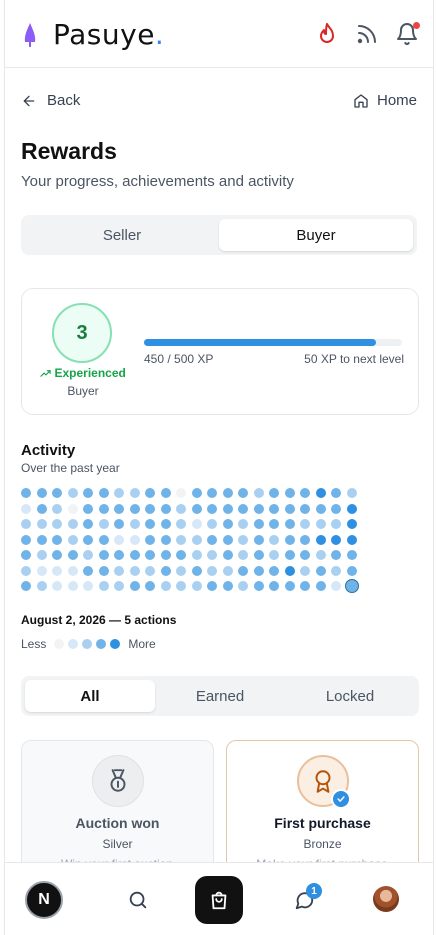 Image resolution: width=438 pixels, height=935 pixels. I want to click on bell-icon, so click(407, 34).